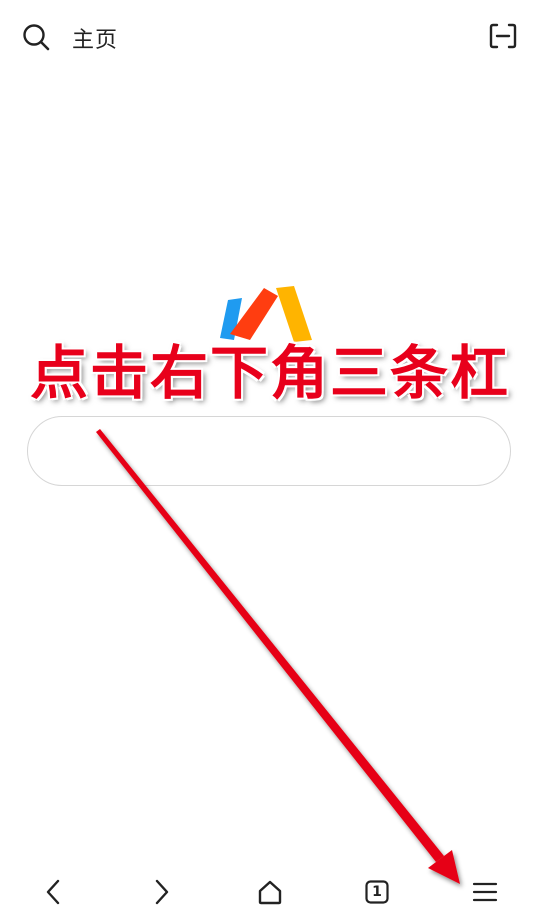 The width and height of the screenshot is (540, 924). What do you see at coordinates (485, 892) in the screenshot?
I see `menu-icon` at bounding box center [485, 892].